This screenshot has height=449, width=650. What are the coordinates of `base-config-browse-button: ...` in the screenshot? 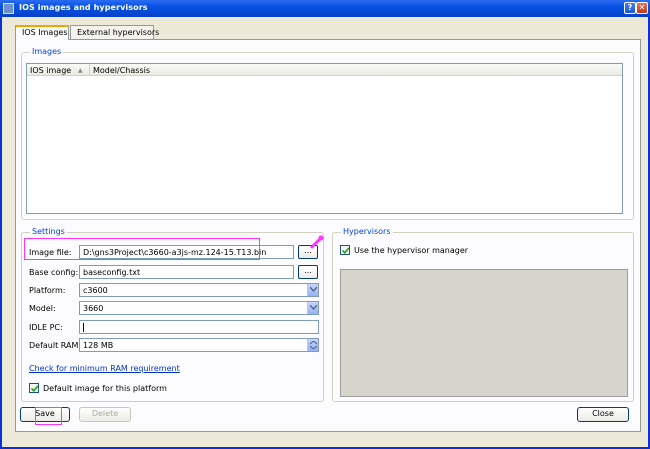 It's located at (308, 272).